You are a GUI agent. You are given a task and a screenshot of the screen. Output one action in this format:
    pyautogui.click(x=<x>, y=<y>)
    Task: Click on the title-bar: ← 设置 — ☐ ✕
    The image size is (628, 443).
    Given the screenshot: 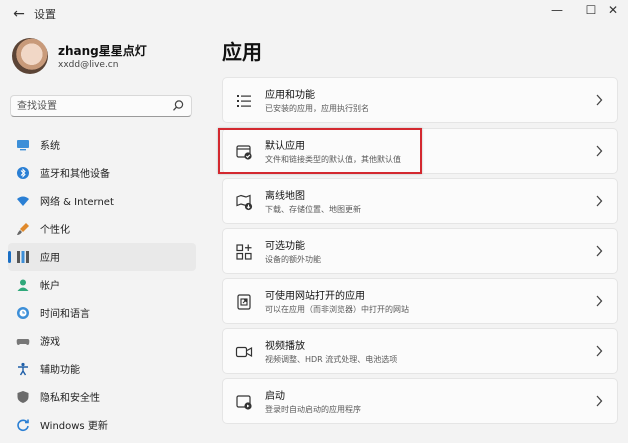 What is the action you would take?
    pyautogui.click(x=314, y=14)
    